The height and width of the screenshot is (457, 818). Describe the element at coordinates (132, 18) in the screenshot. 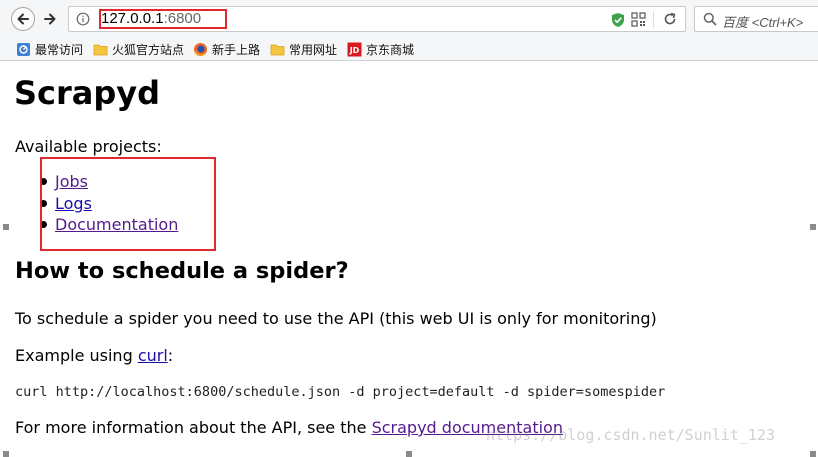

I see `url-host: 127.0.0.1` at that location.